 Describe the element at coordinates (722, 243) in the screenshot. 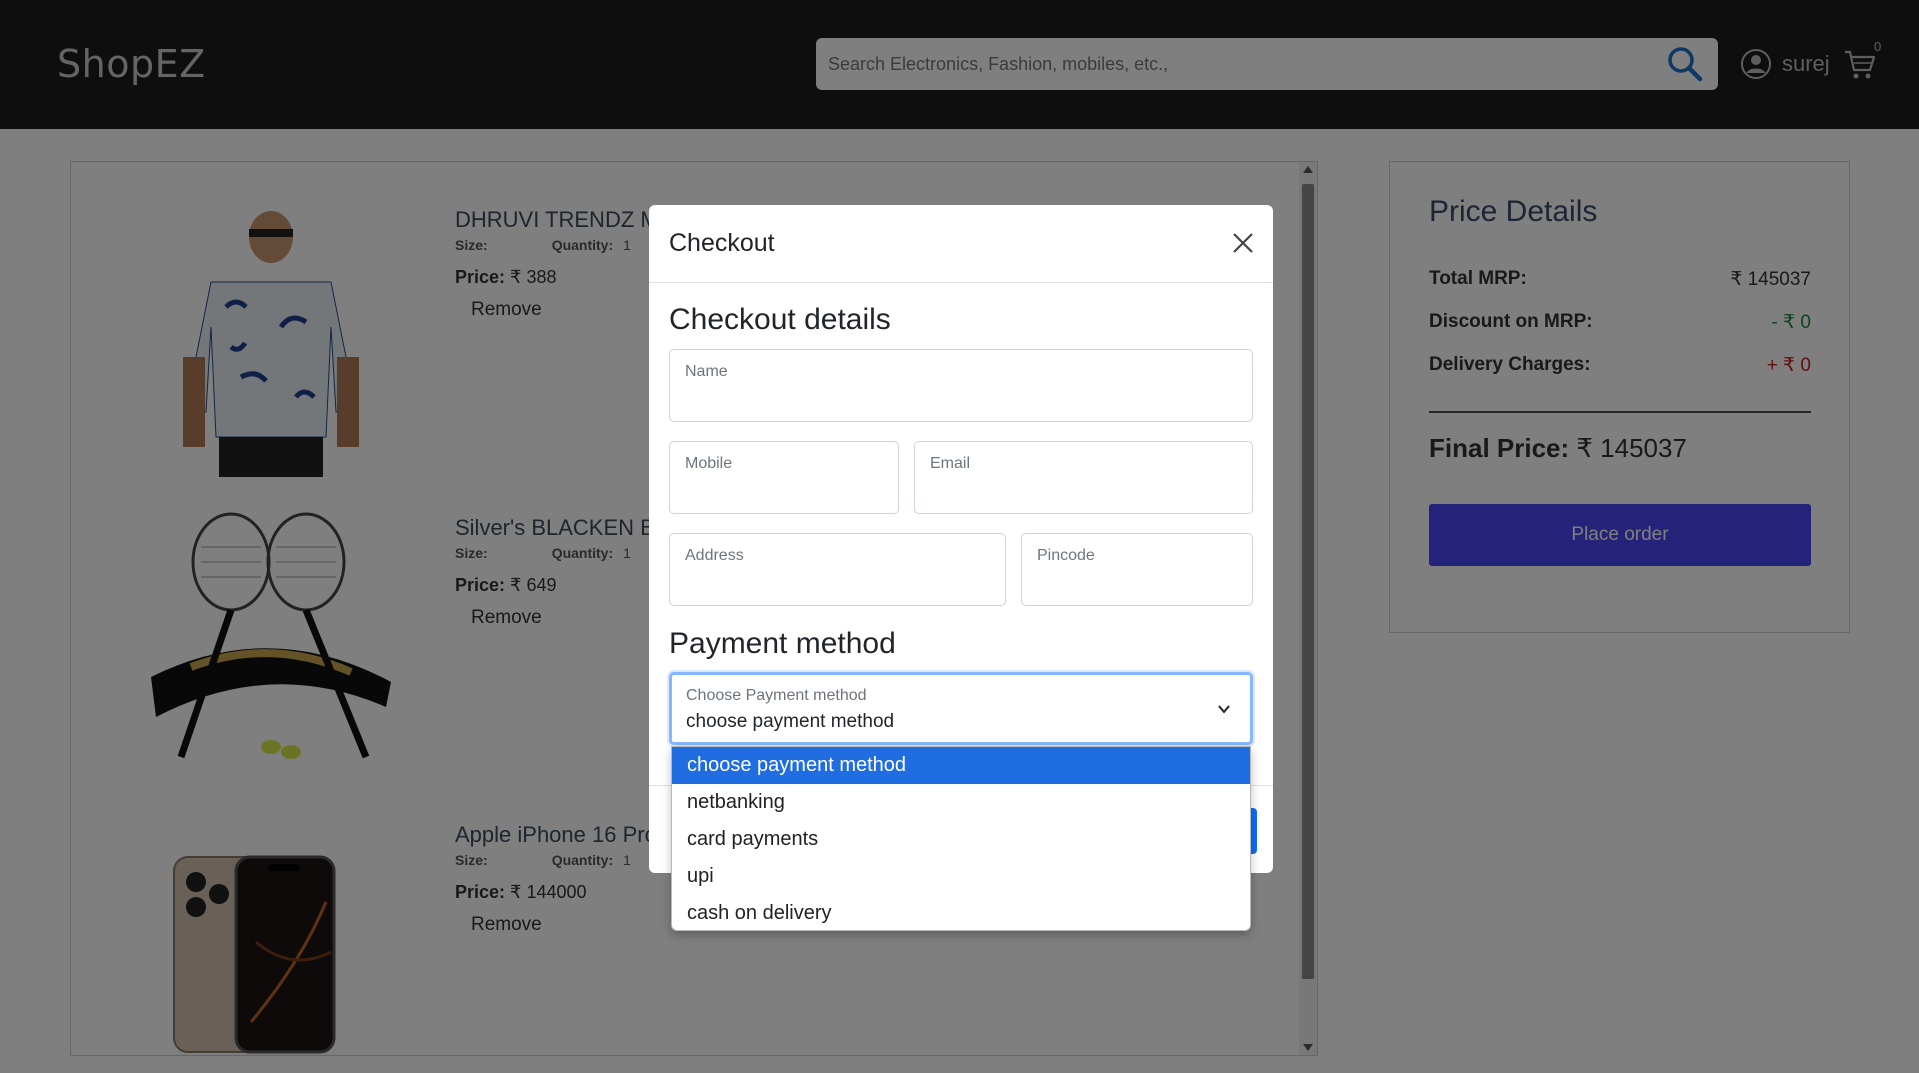

I see `modal-title: Checkout` at that location.